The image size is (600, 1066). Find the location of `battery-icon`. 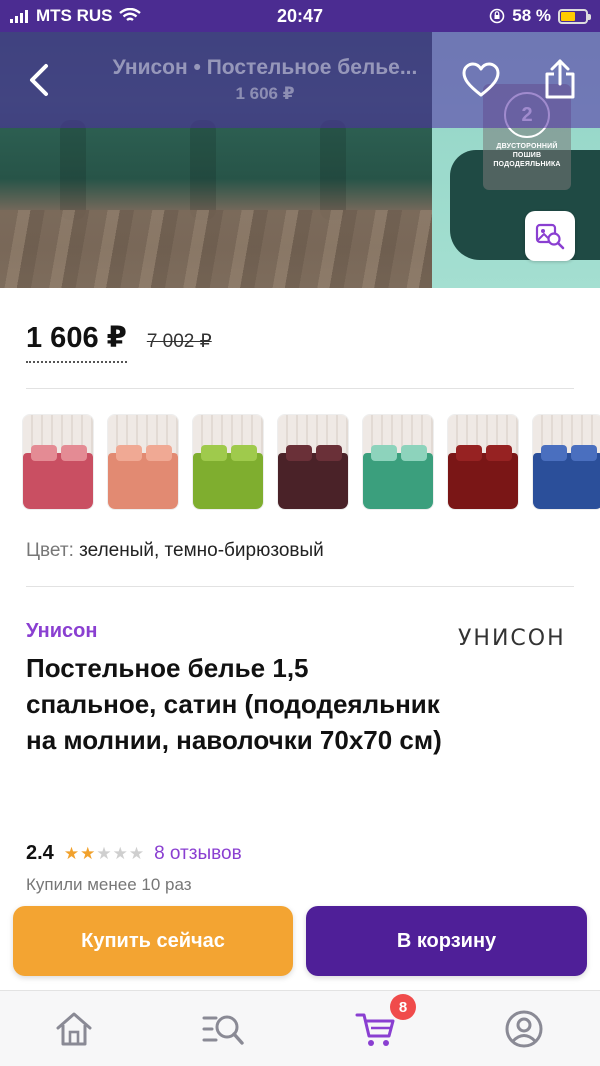

battery-icon is located at coordinates (574, 16).